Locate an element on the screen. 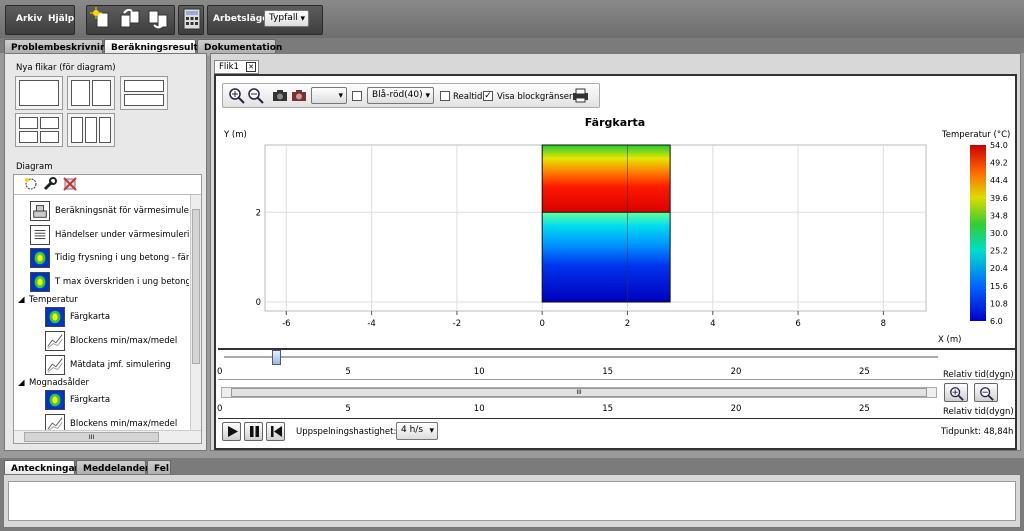  tree-hscrollbar: III is located at coordinates (107, 436).